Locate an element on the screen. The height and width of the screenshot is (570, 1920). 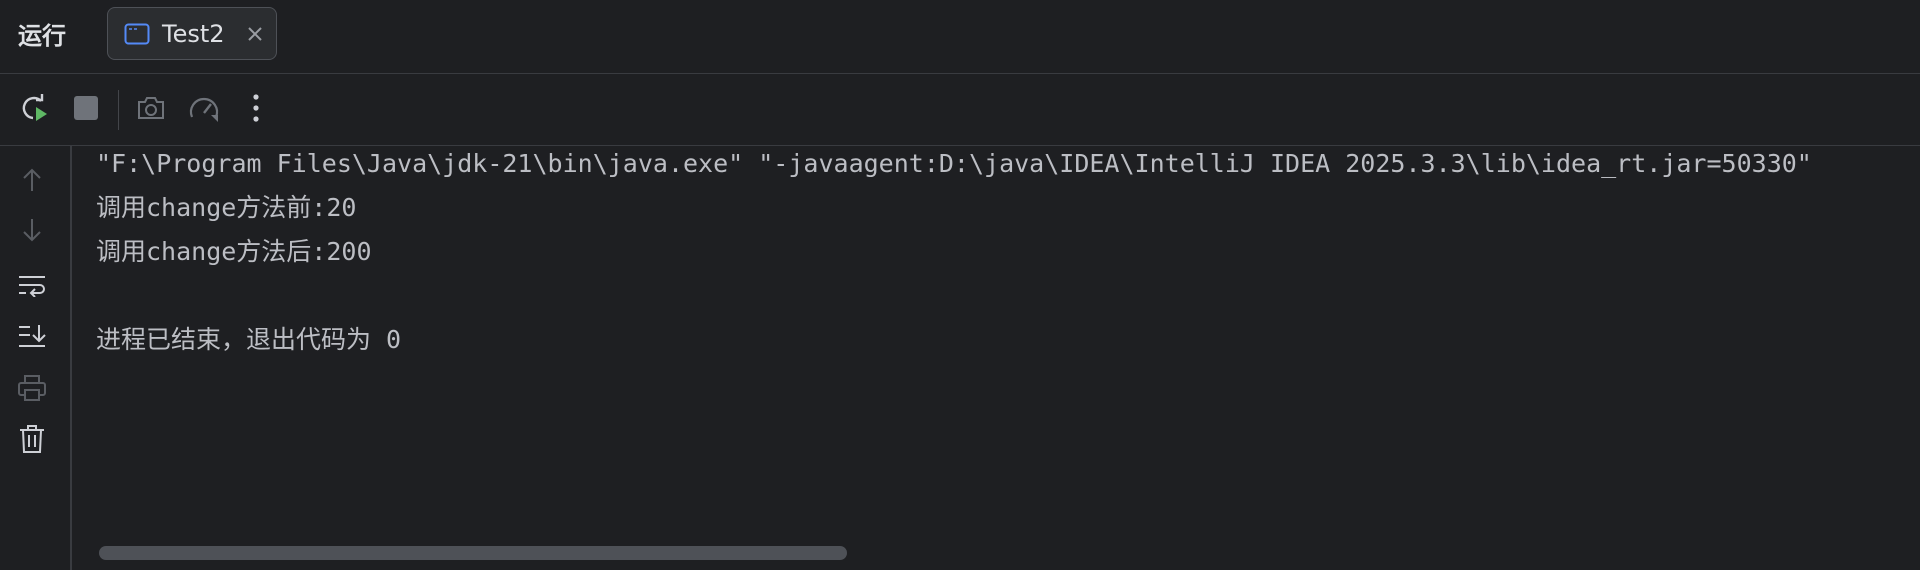
console-side-toolbar is located at coordinates (36, 358).